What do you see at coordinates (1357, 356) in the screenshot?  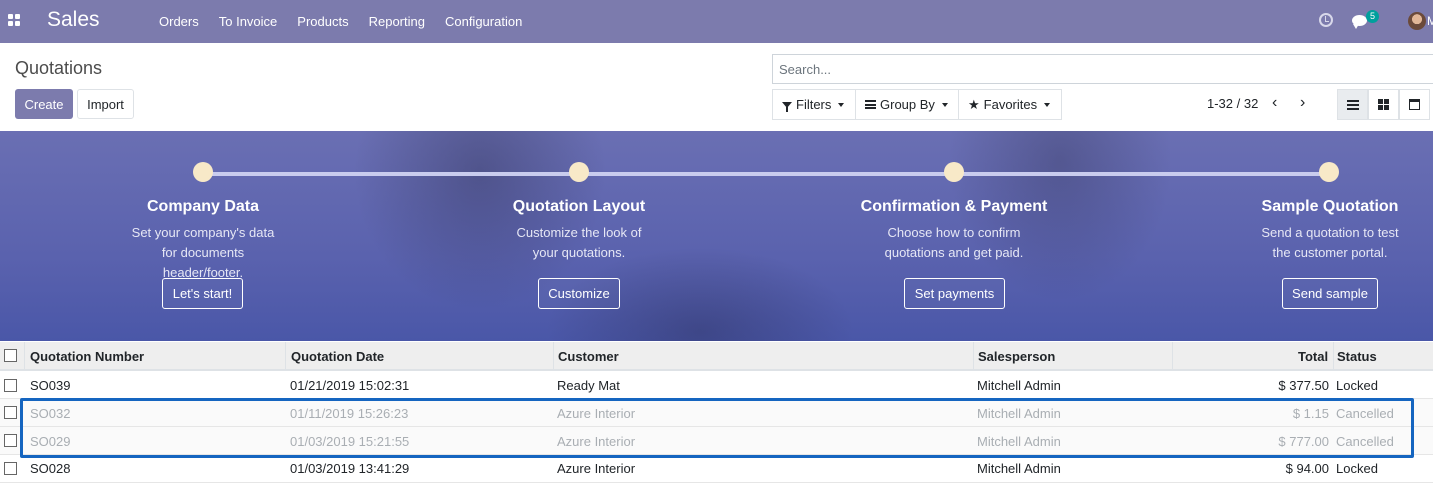 I see `header-status: Status` at bounding box center [1357, 356].